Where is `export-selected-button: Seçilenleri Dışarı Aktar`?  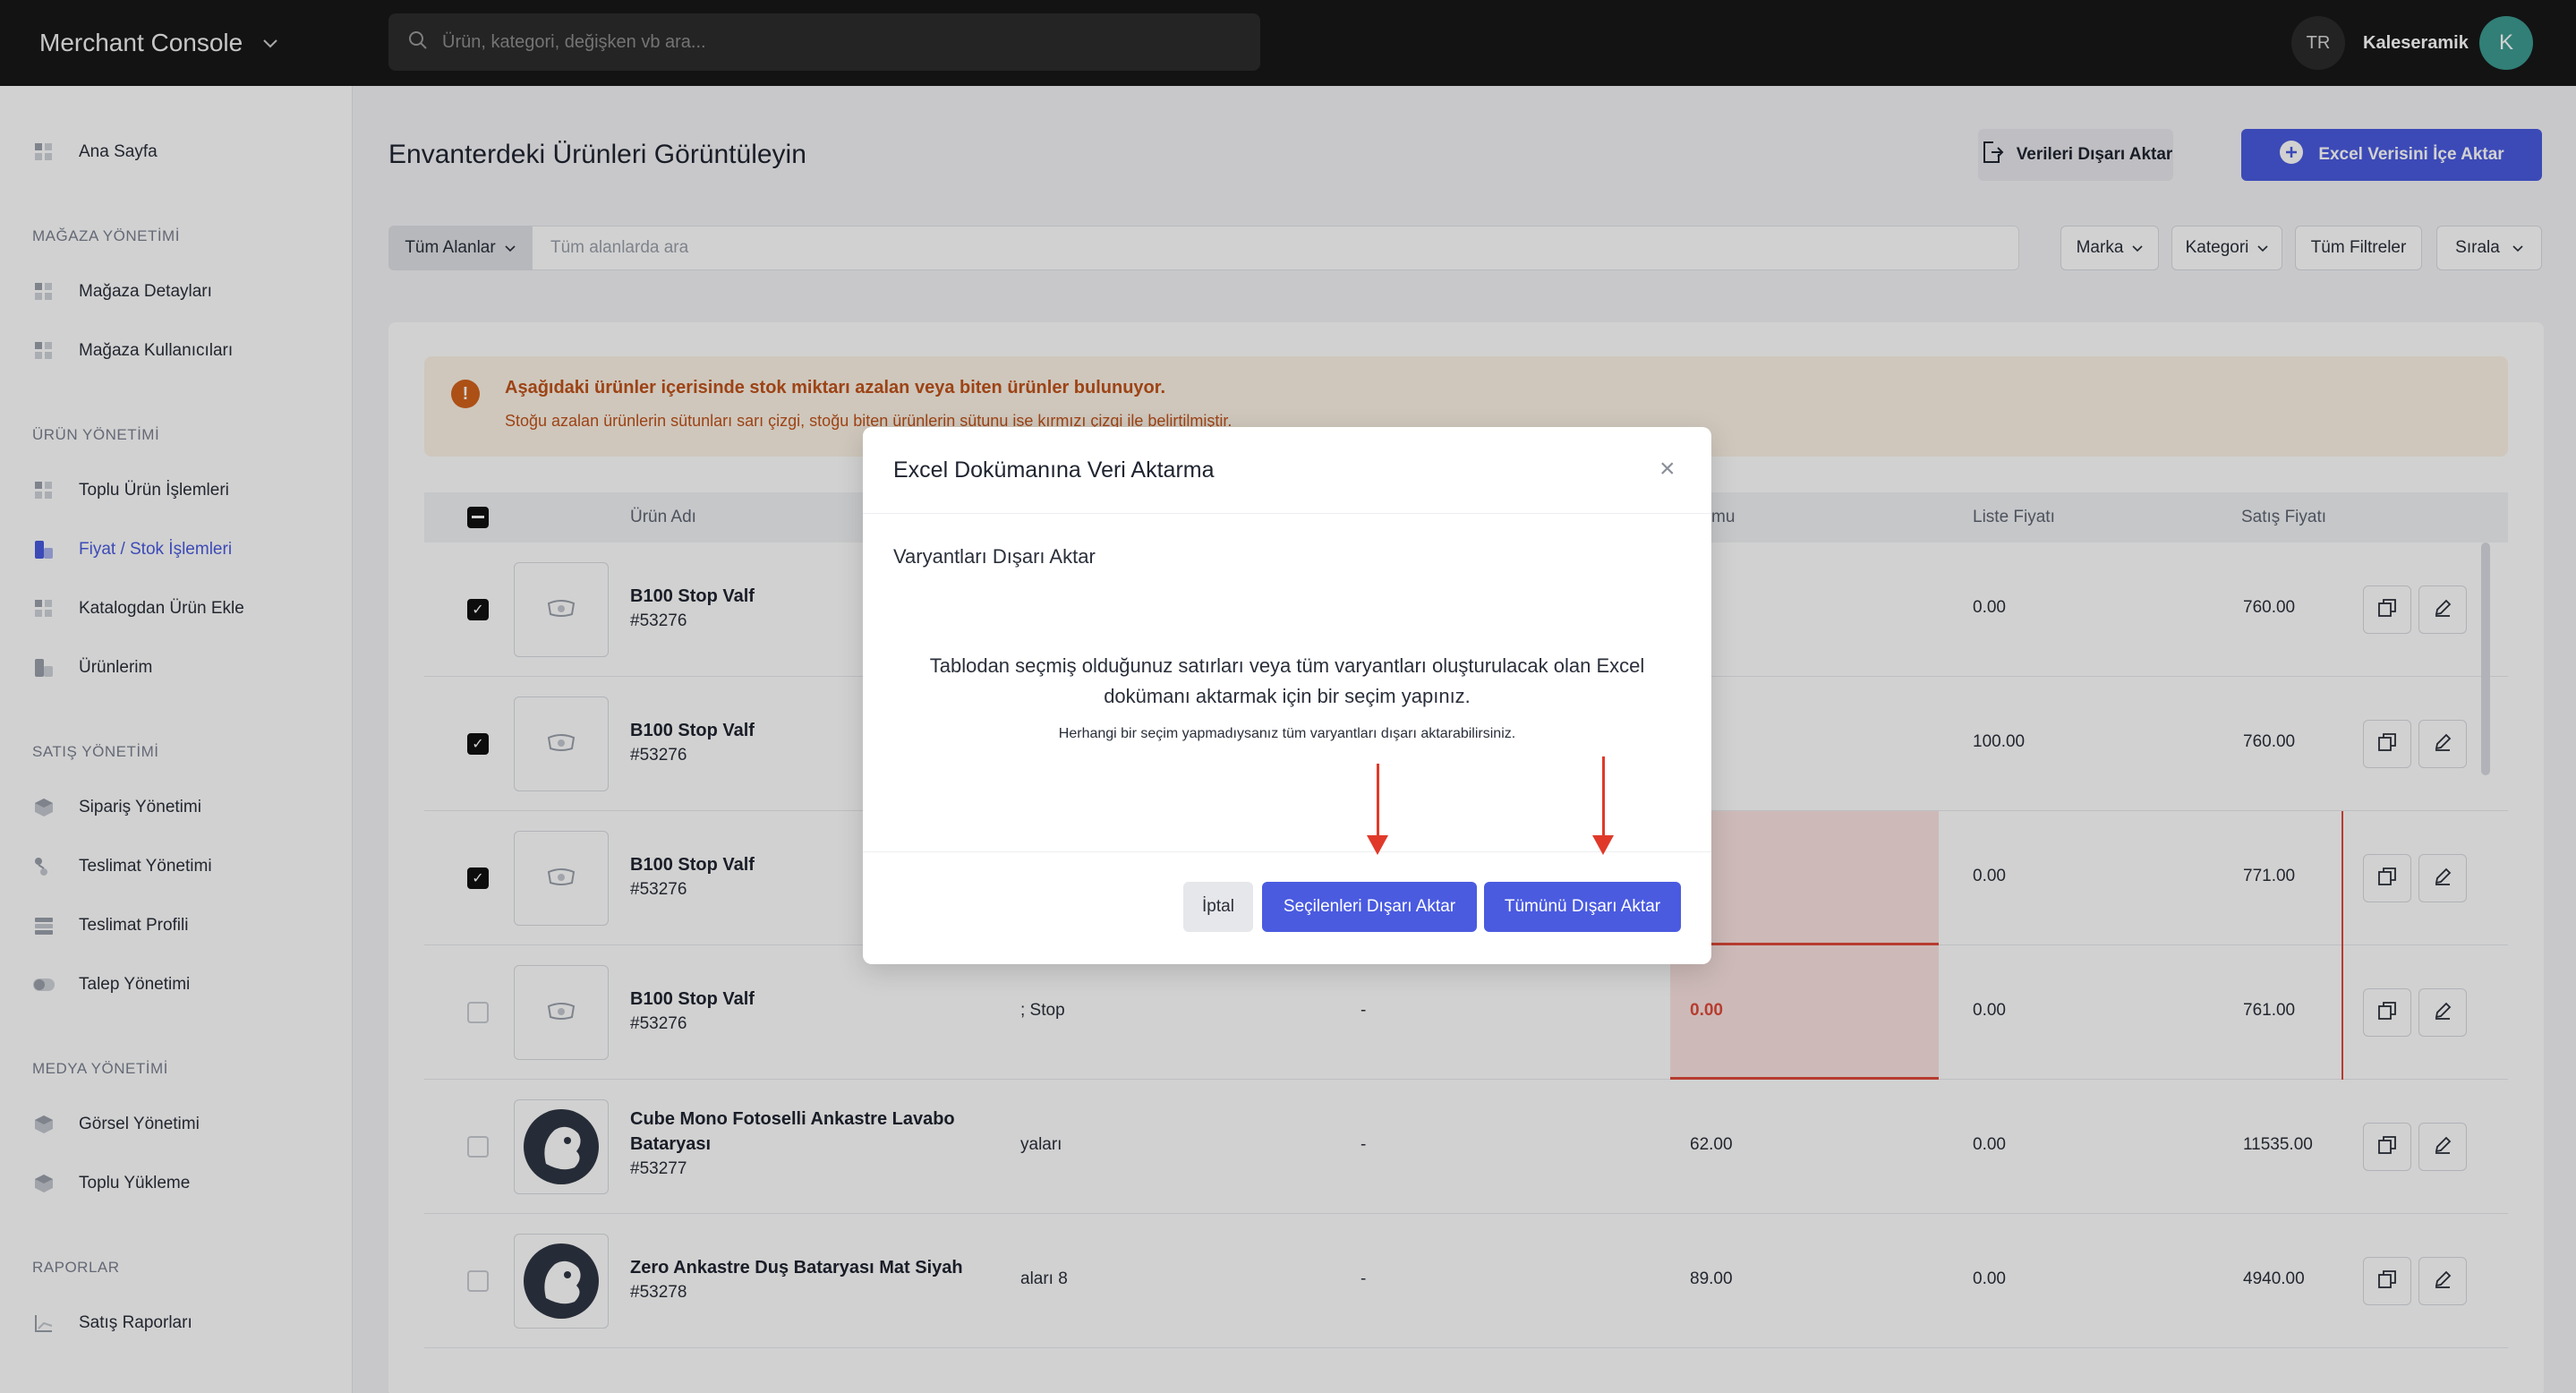 export-selected-button: Seçilenleri Dışarı Aktar is located at coordinates (1369, 907).